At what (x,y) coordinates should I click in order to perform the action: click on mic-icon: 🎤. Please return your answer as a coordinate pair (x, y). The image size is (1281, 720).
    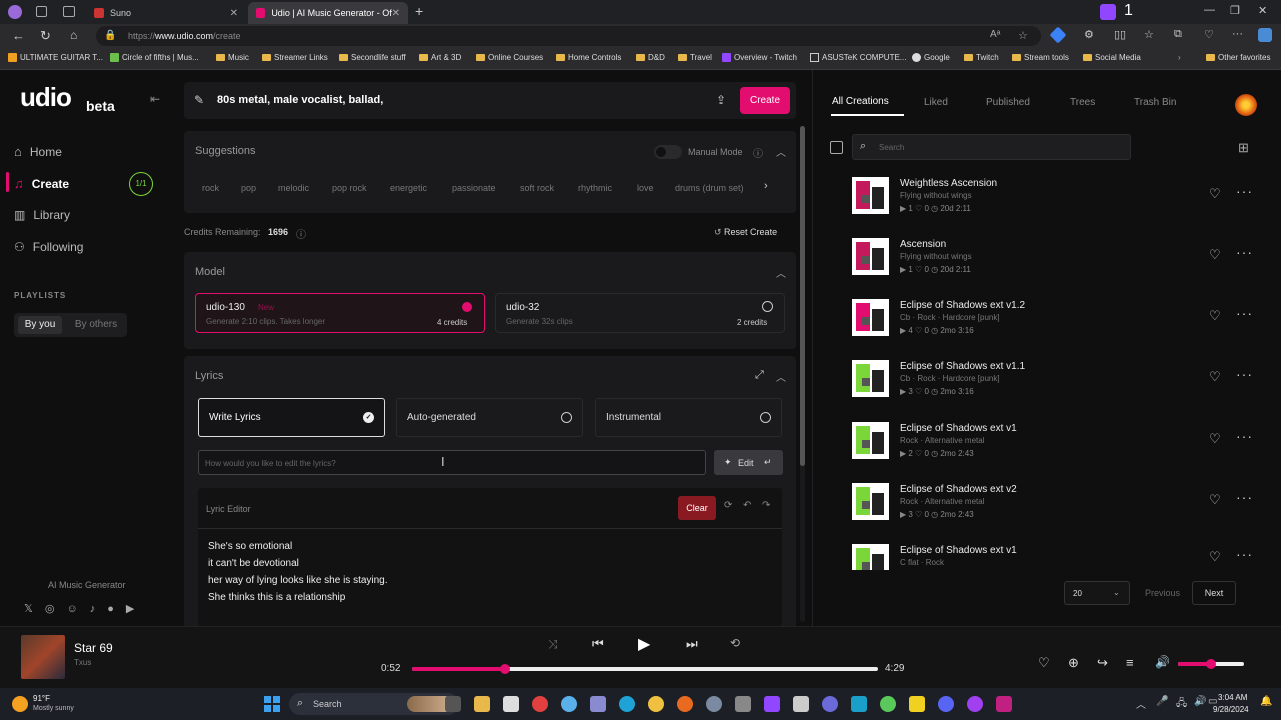
    Looking at the image, I should click on (1162, 701).